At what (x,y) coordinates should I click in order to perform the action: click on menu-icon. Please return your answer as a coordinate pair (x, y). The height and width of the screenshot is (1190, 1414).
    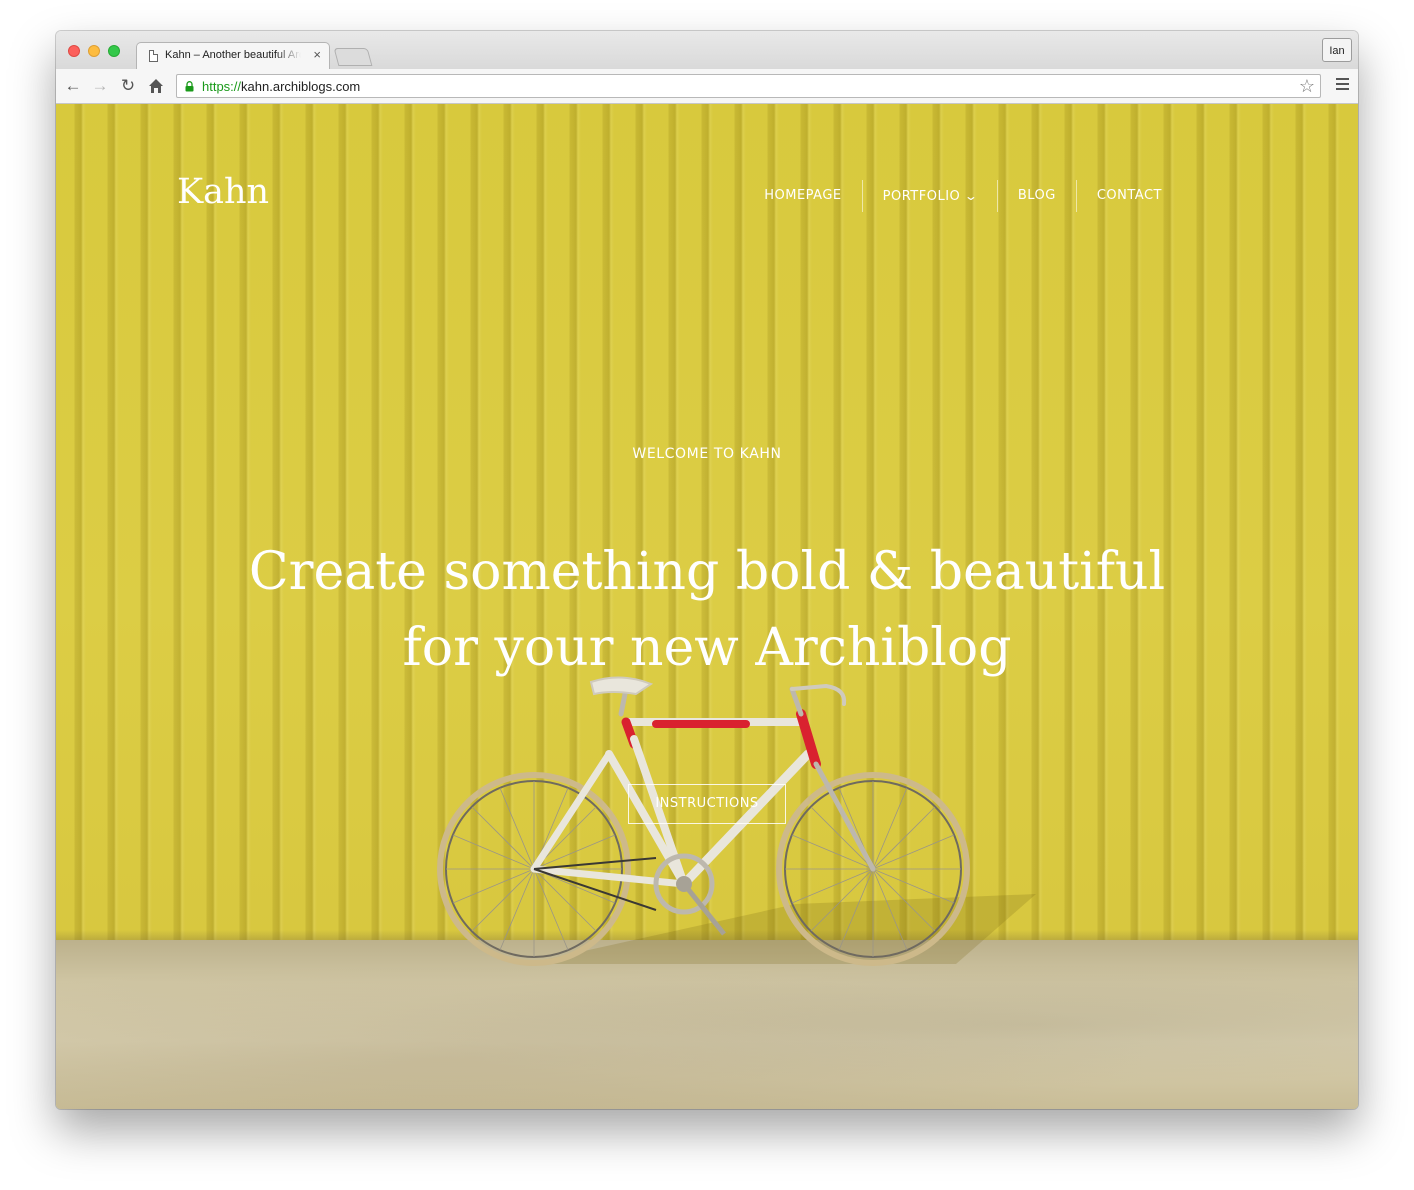
    Looking at the image, I should click on (1342, 85).